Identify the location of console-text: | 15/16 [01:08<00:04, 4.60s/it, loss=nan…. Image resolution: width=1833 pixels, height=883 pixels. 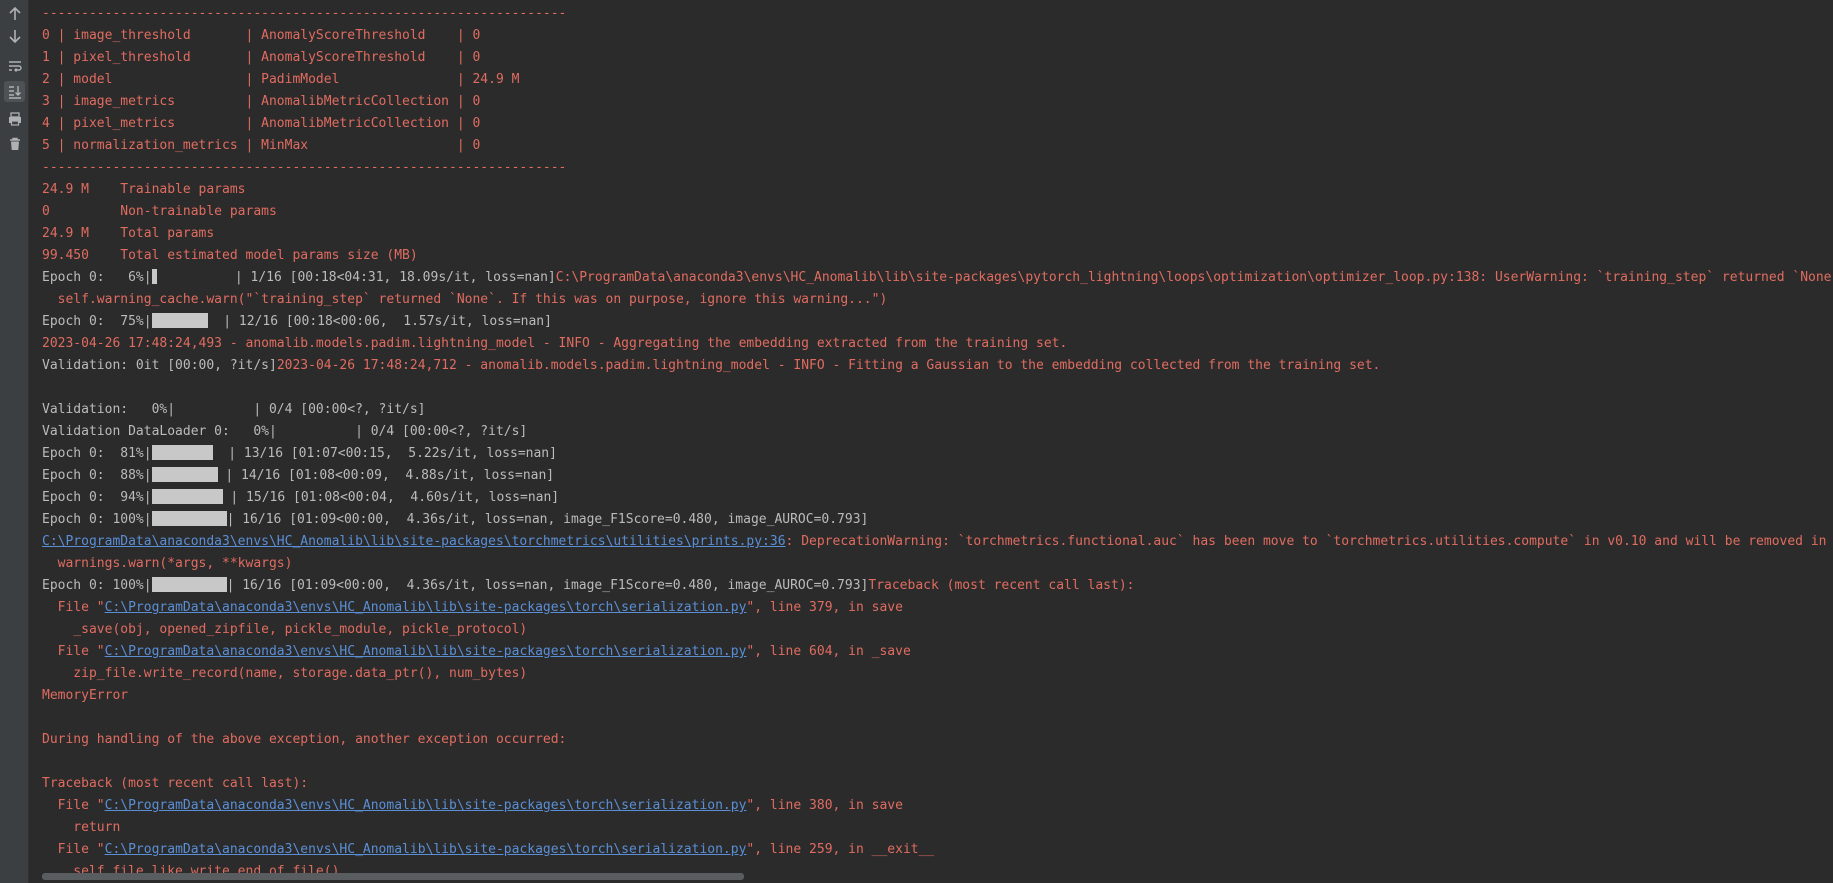
(391, 497).